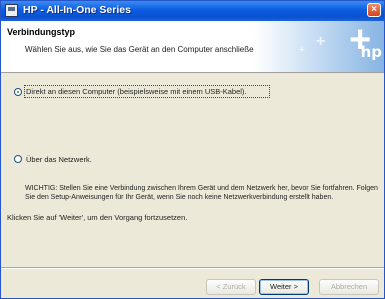 This screenshot has width=385, height=299. What do you see at coordinates (11, 10) in the screenshot?
I see `app-icon` at bounding box center [11, 10].